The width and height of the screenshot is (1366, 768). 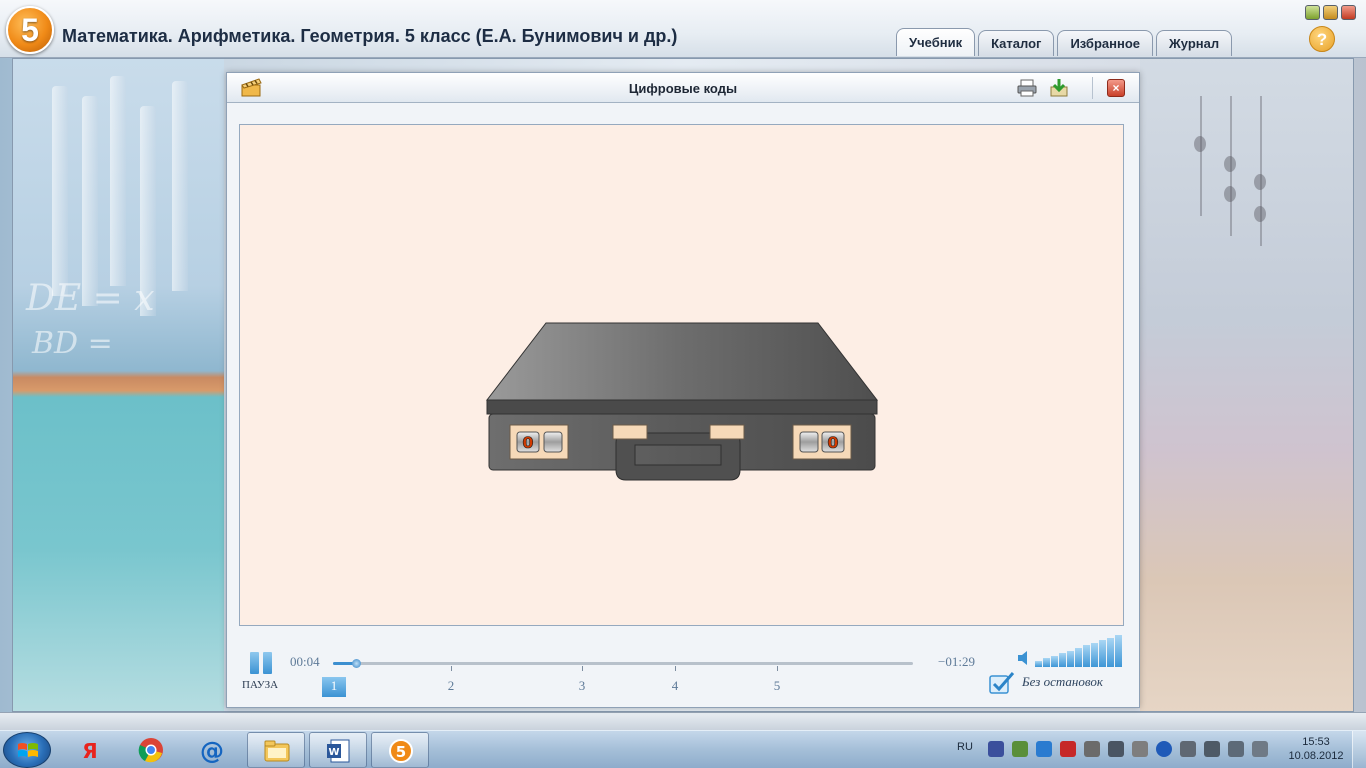 What do you see at coordinates (1024, 658) in the screenshot?
I see `volume-icon` at bounding box center [1024, 658].